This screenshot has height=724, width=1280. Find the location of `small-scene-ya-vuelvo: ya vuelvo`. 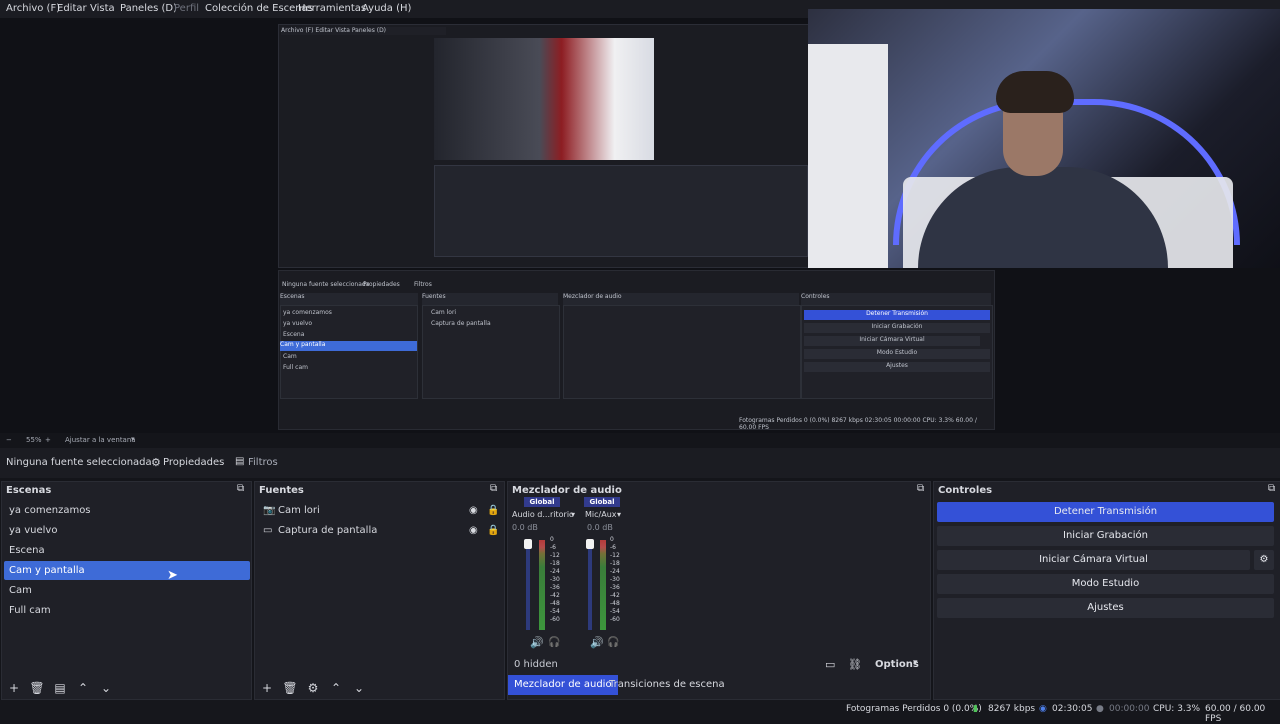

small-scene-ya-vuelvo: ya vuelvo is located at coordinates (298, 323).